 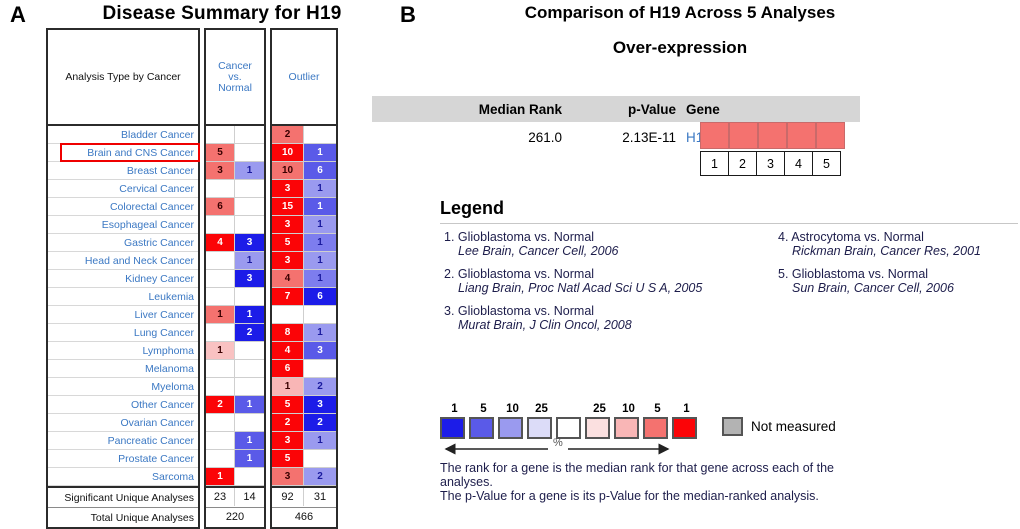 I want to click on outlier-up-cell, so click(x=288, y=315).